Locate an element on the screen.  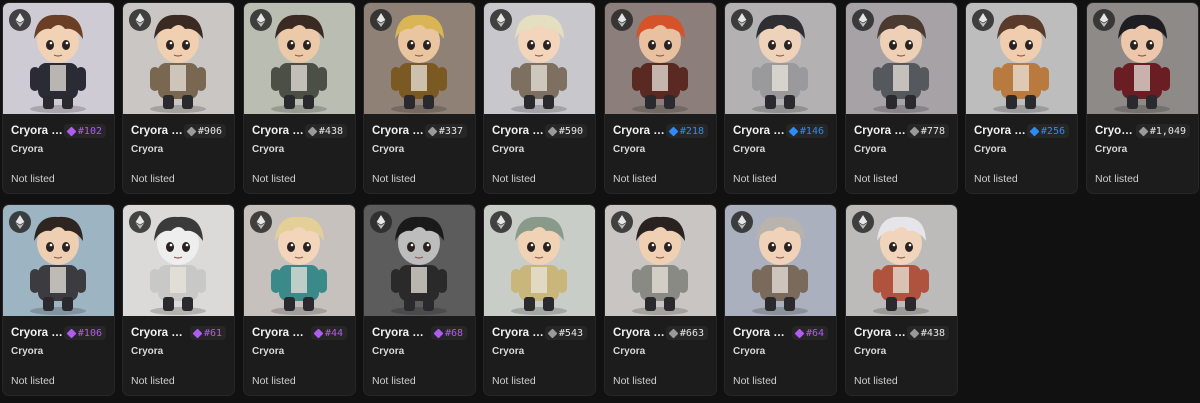
nft-card: Cryora … #663 Cryora Not listed is located at coordinates (660, 300).